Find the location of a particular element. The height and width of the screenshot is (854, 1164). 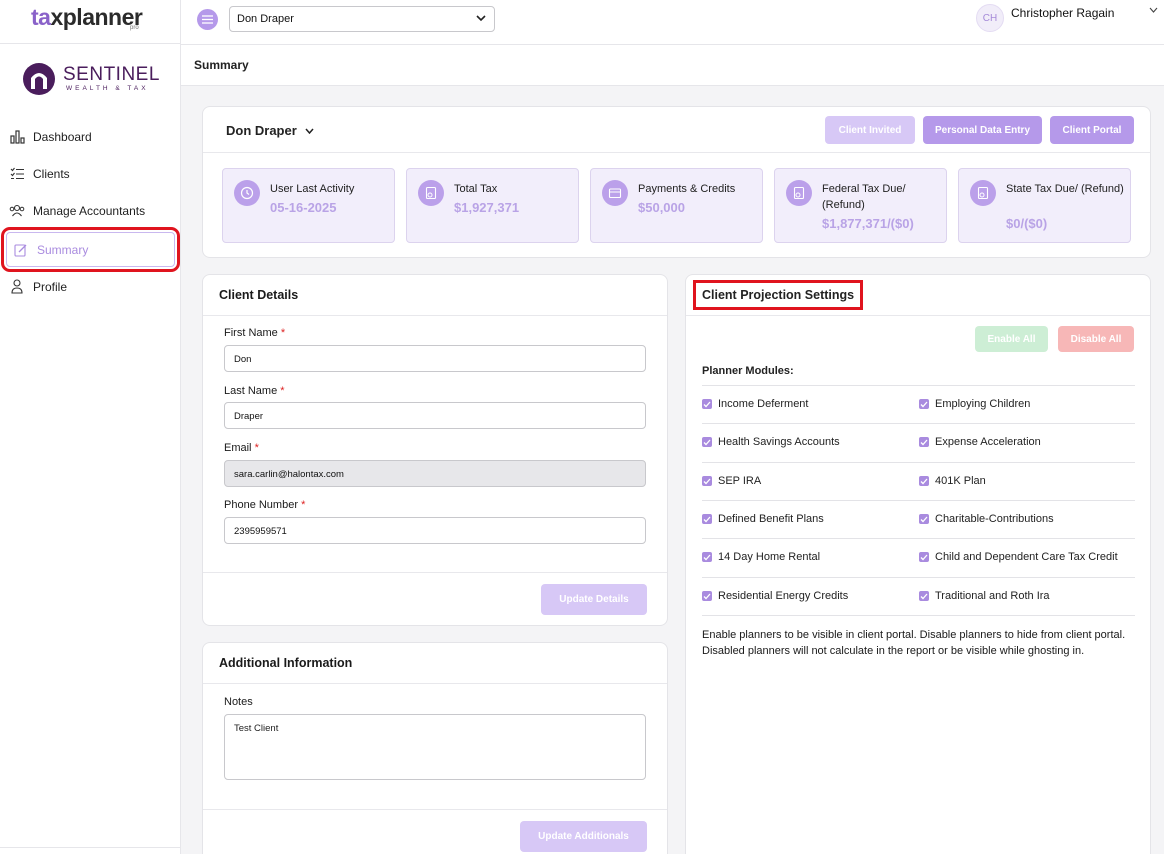

sidebar-item-label: Manage Accountants is located at coordinates (89, 210).